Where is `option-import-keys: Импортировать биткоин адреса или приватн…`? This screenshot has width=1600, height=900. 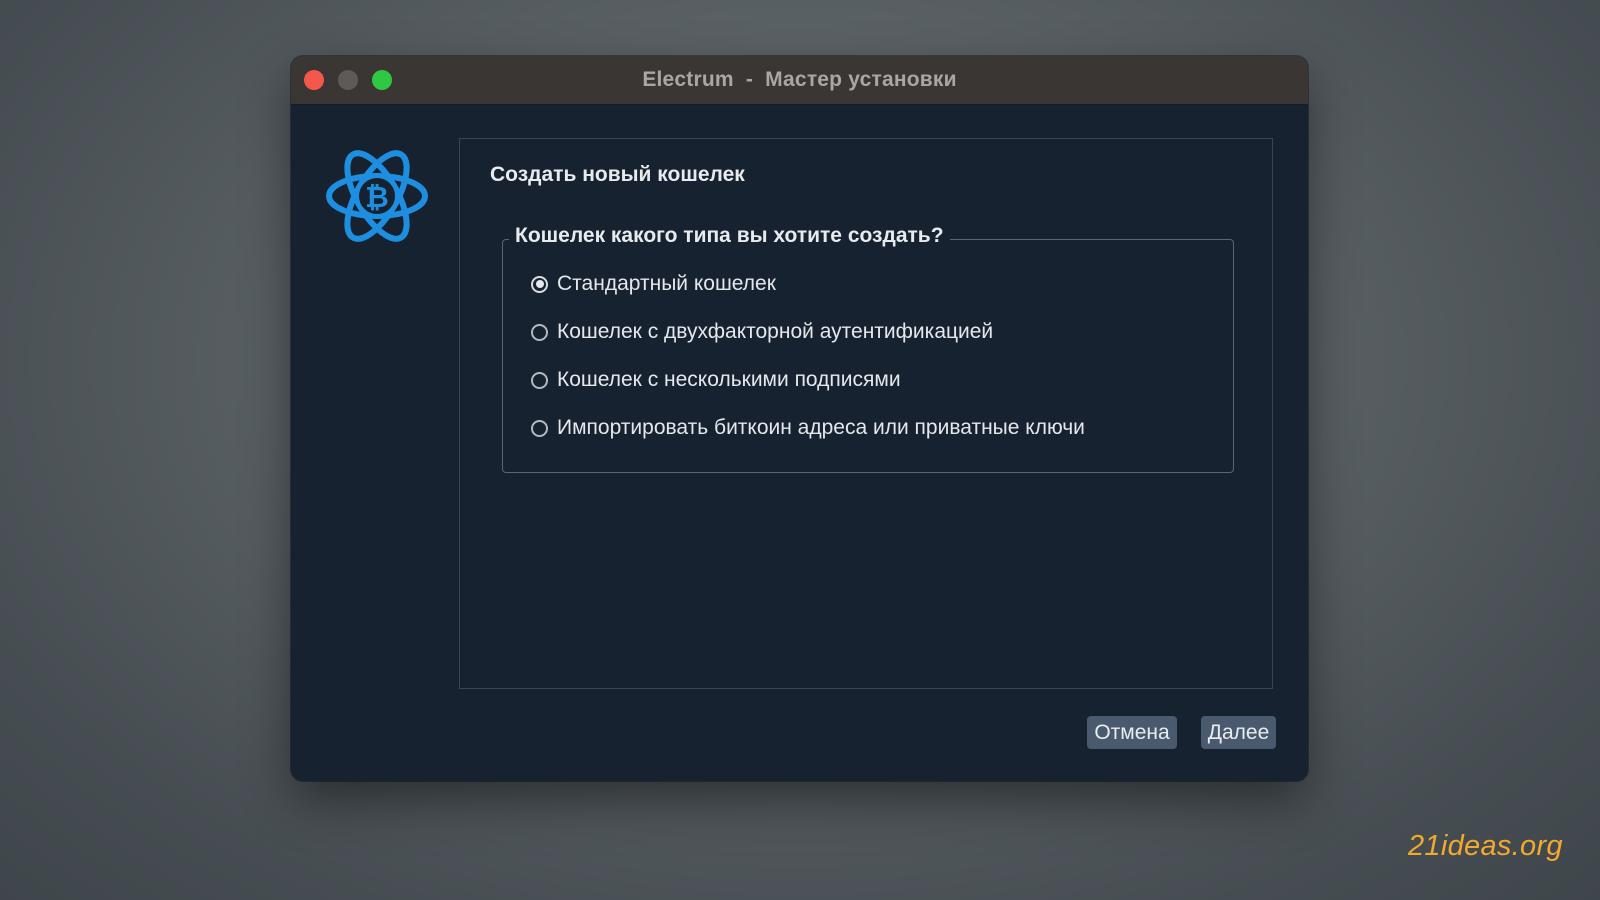
option-import-keys: Импортировать биткоин адреса или приватн… is located at coordinates (808, 428).